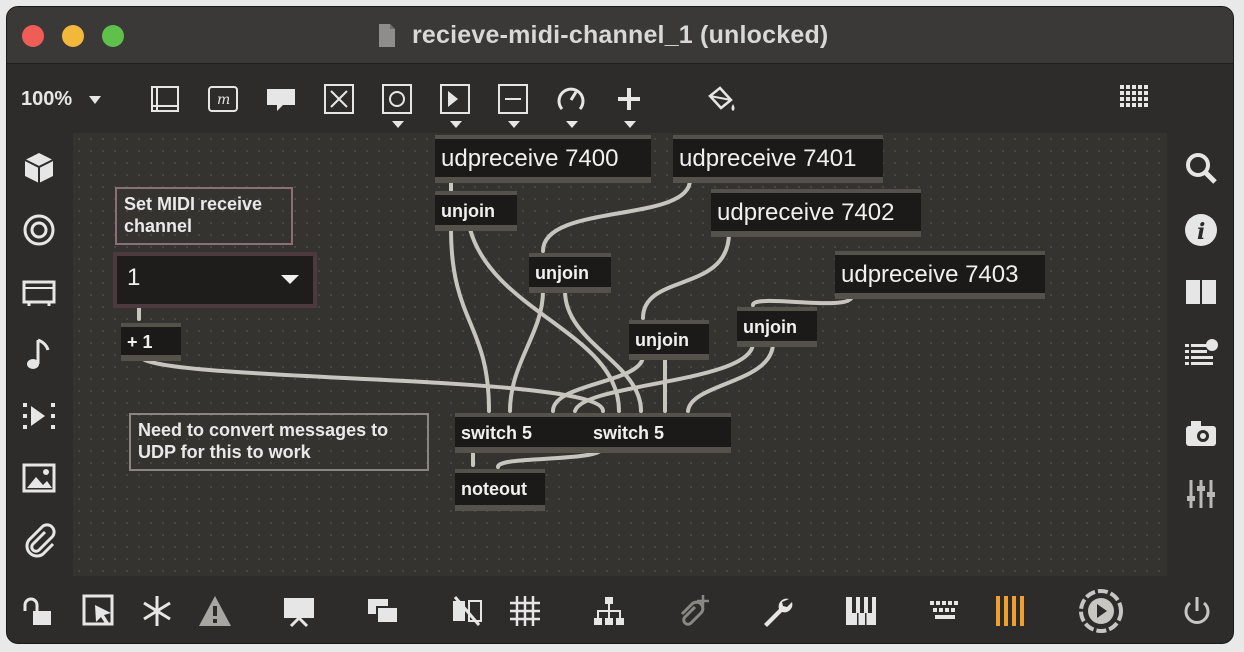  What do you see at coordinates (39, 292) in the screenshot?
I see `device-icon` at bounding box center [39, 292].